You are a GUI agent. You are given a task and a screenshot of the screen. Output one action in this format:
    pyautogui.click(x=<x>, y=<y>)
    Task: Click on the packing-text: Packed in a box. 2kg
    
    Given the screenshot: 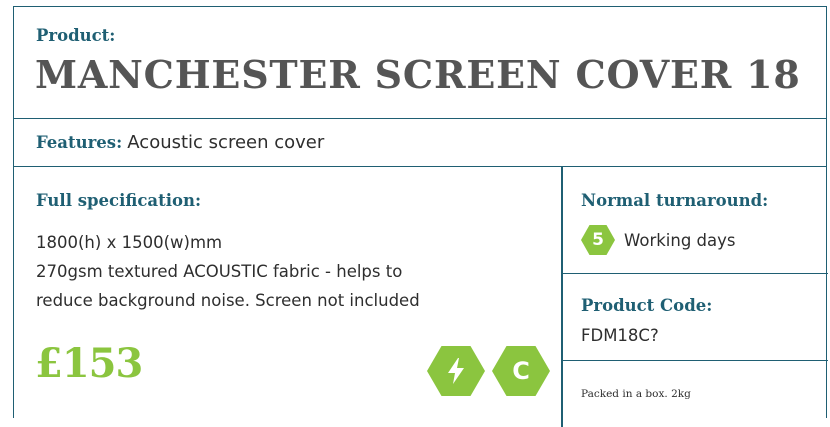 What is the action you would take?
    pyautogui.click(x=636, y=394)
    